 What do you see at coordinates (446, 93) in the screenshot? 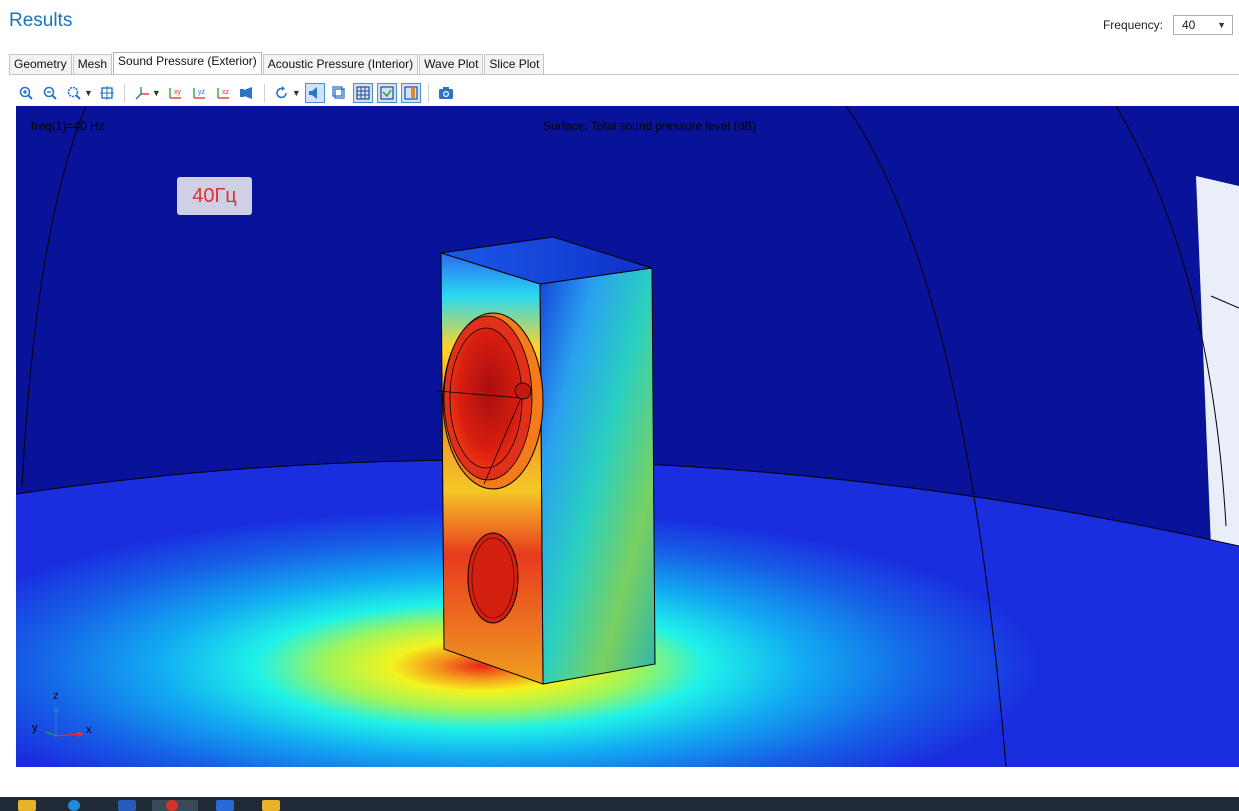
I see `camera-icon` at bounding box center [446, 93].